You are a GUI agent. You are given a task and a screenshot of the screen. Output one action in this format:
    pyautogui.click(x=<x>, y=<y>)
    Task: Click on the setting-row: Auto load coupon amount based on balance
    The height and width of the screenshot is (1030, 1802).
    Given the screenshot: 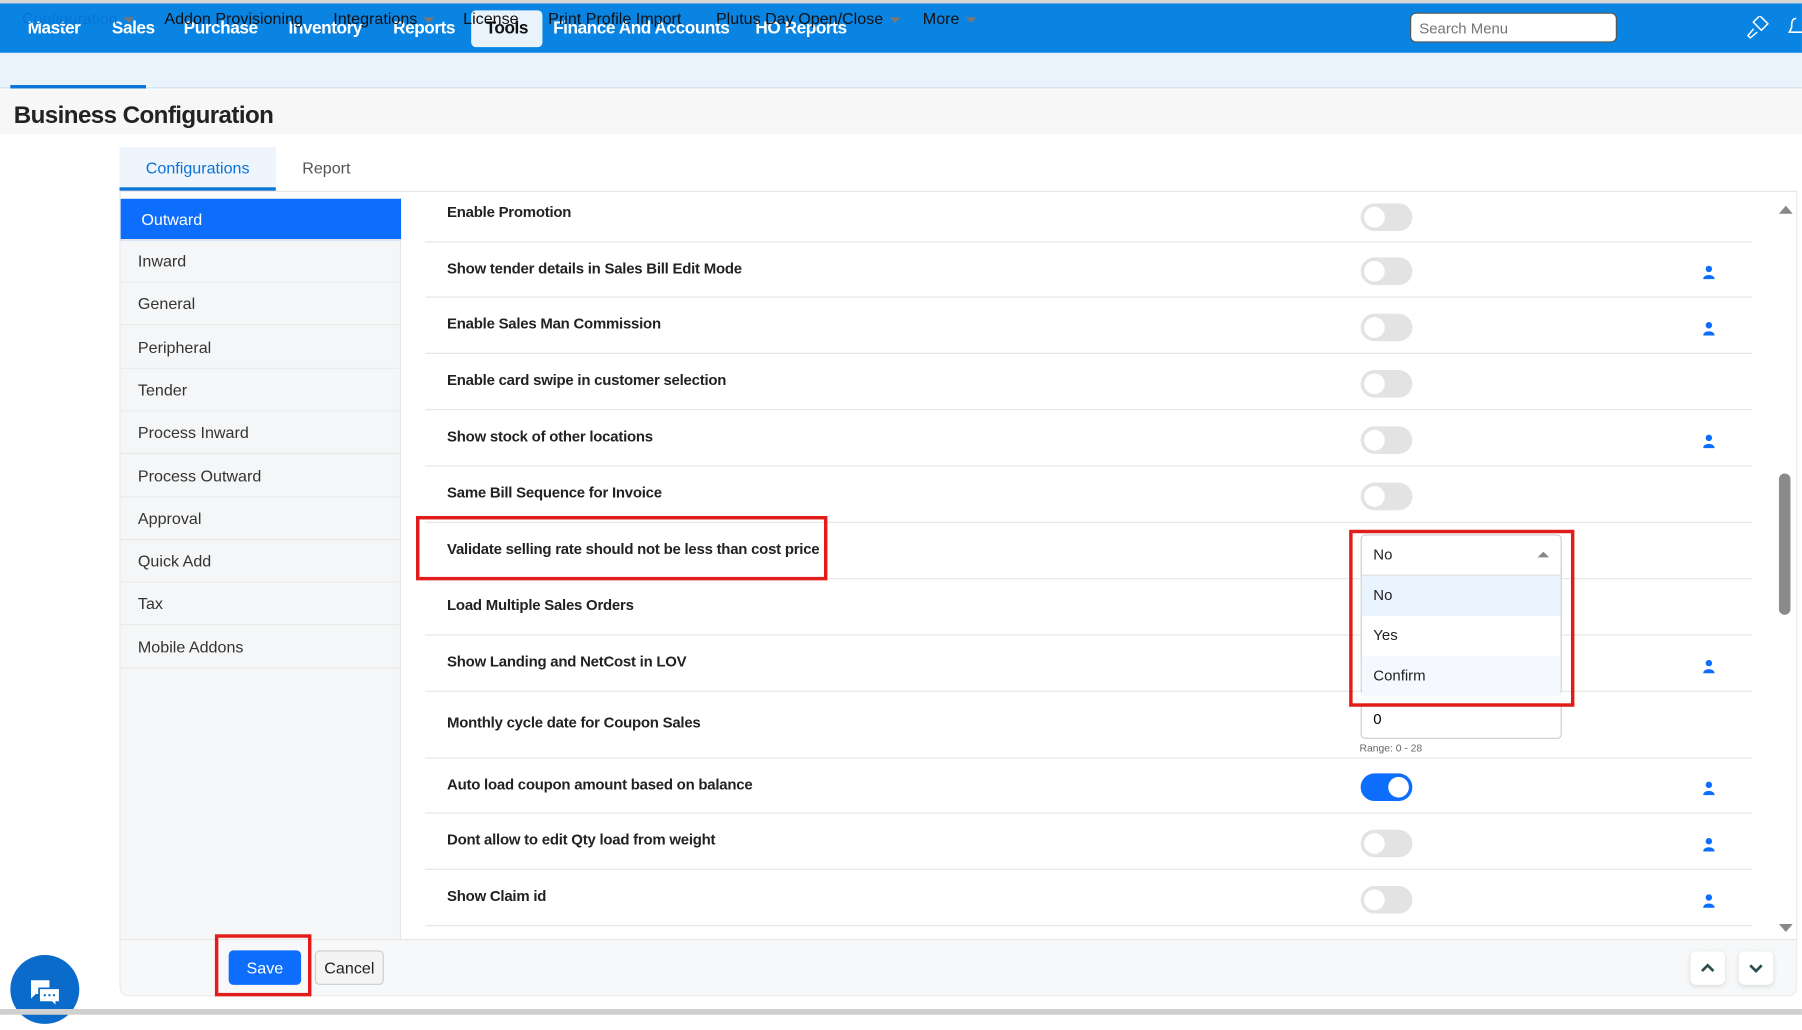 What is the action you would take?
    pyautogui.click(x=1089, y=786)
    